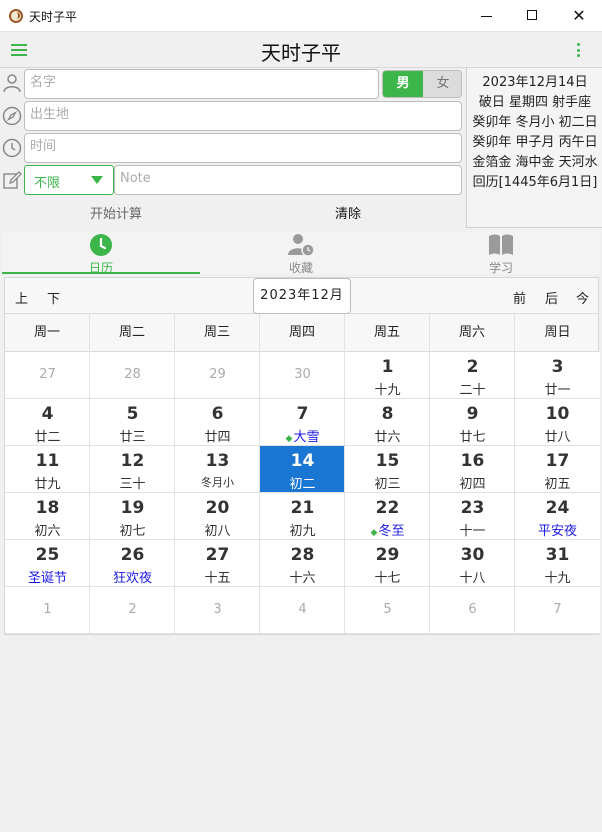 This screenshot has height=832, width=602. I want to click on calendar-day: 20 初八, so click(217, 516).